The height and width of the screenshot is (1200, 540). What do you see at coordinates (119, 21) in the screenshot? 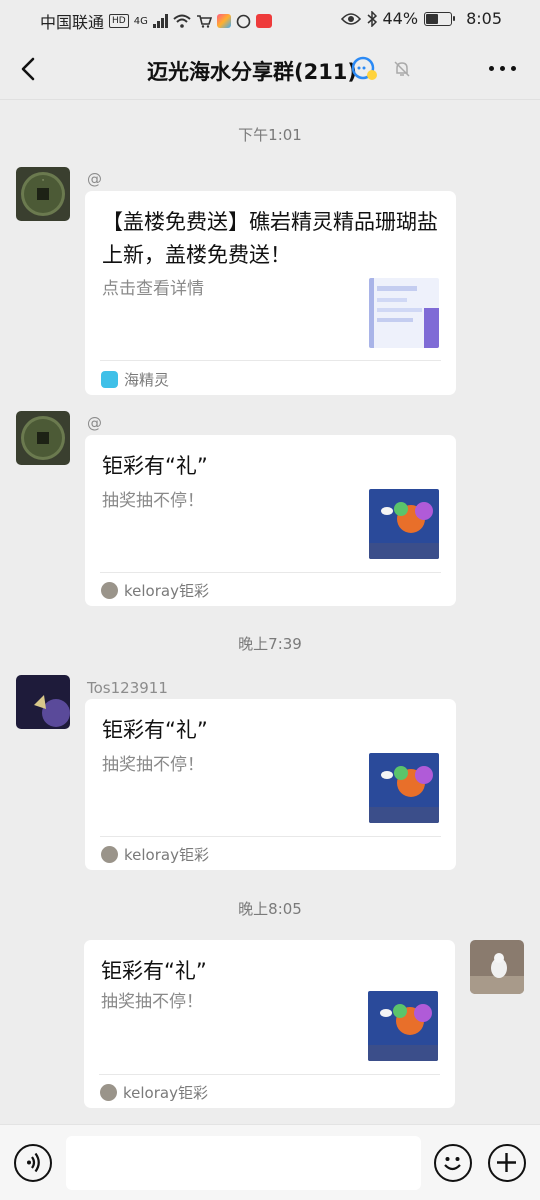
I see `hd-badge: HD` at bounding box center [119, 21].